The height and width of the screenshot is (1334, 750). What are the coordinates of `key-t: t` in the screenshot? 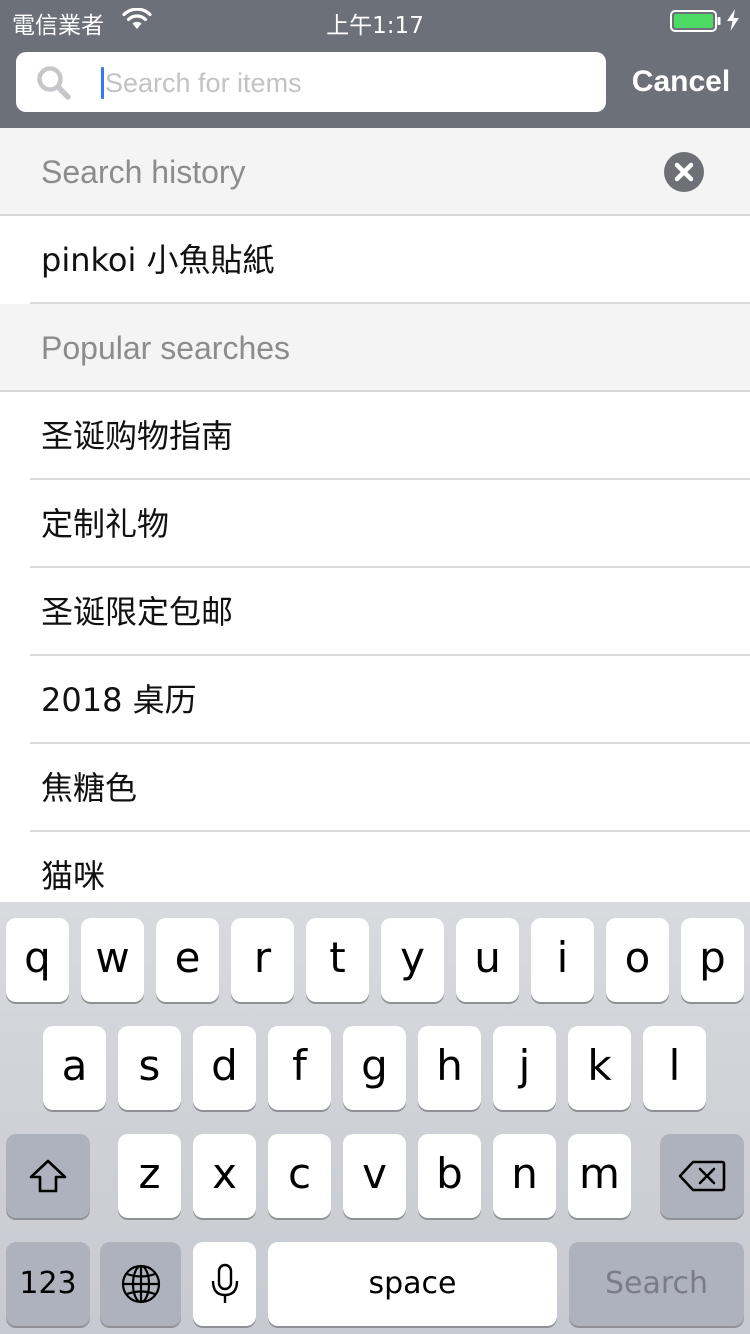 It's located at (337, 960).